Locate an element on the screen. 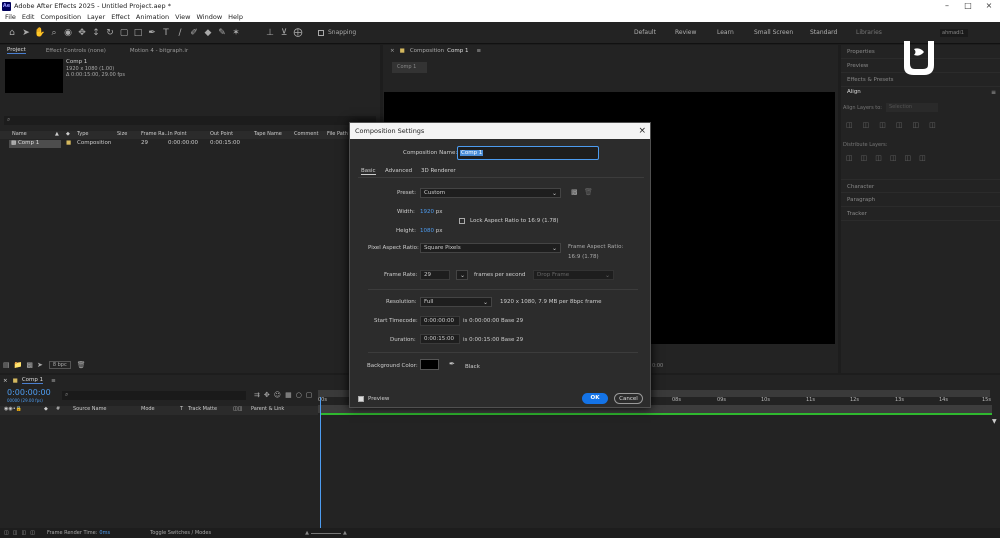 This screenshot has width=1000, height=538. tab-effect-controls: Effect Controls (none) is located at coordinates (76, 51).